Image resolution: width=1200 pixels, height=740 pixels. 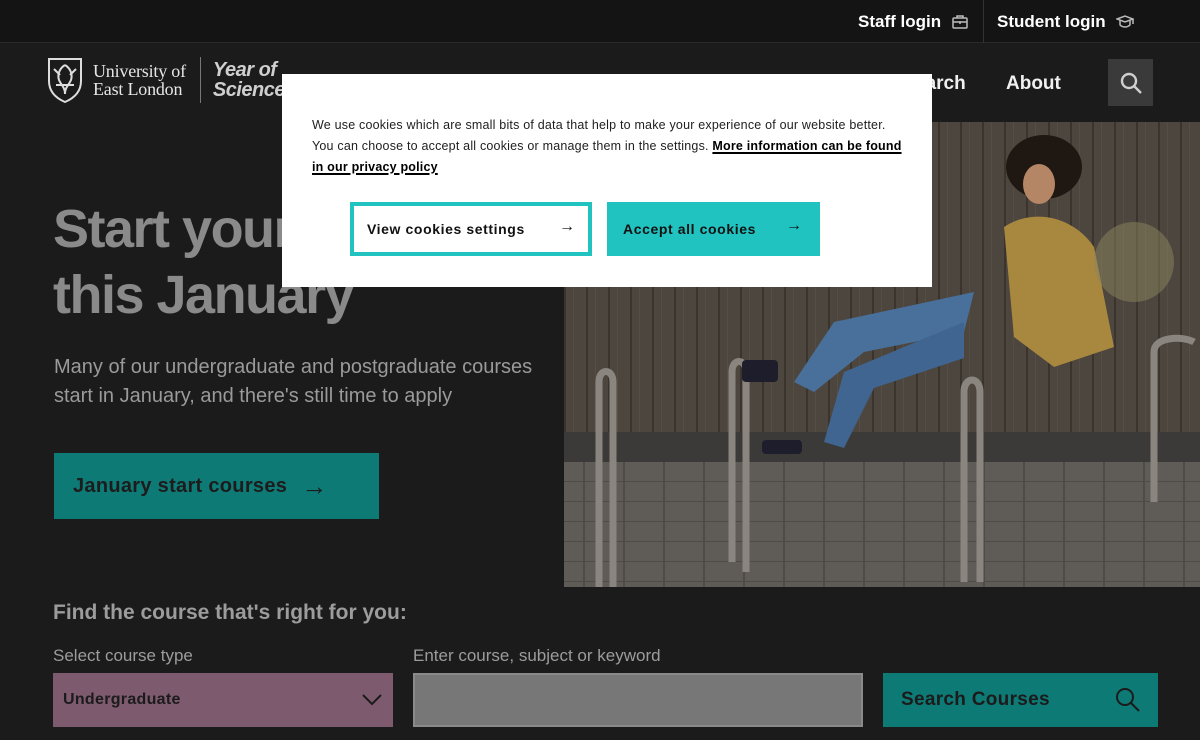 I want to click on keyword-input, so click(x=638, y=700).